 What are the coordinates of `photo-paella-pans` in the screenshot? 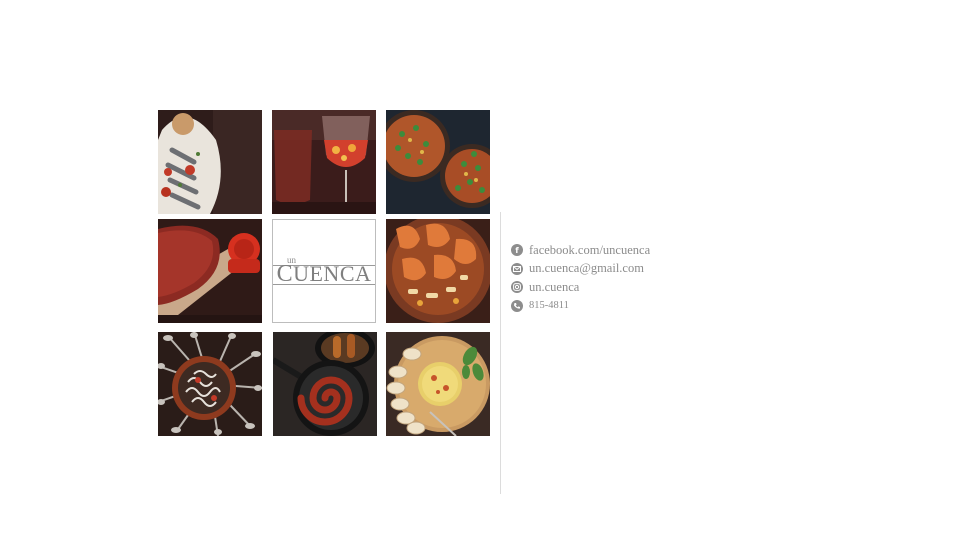 It's located at (438, 162).